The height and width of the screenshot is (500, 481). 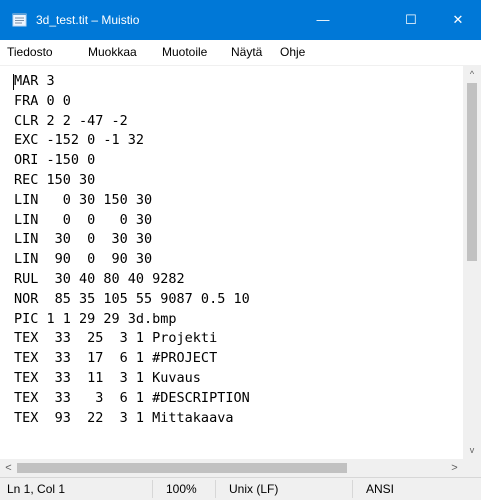 I want to click on notepad-icon, so click(x=19, y=19).